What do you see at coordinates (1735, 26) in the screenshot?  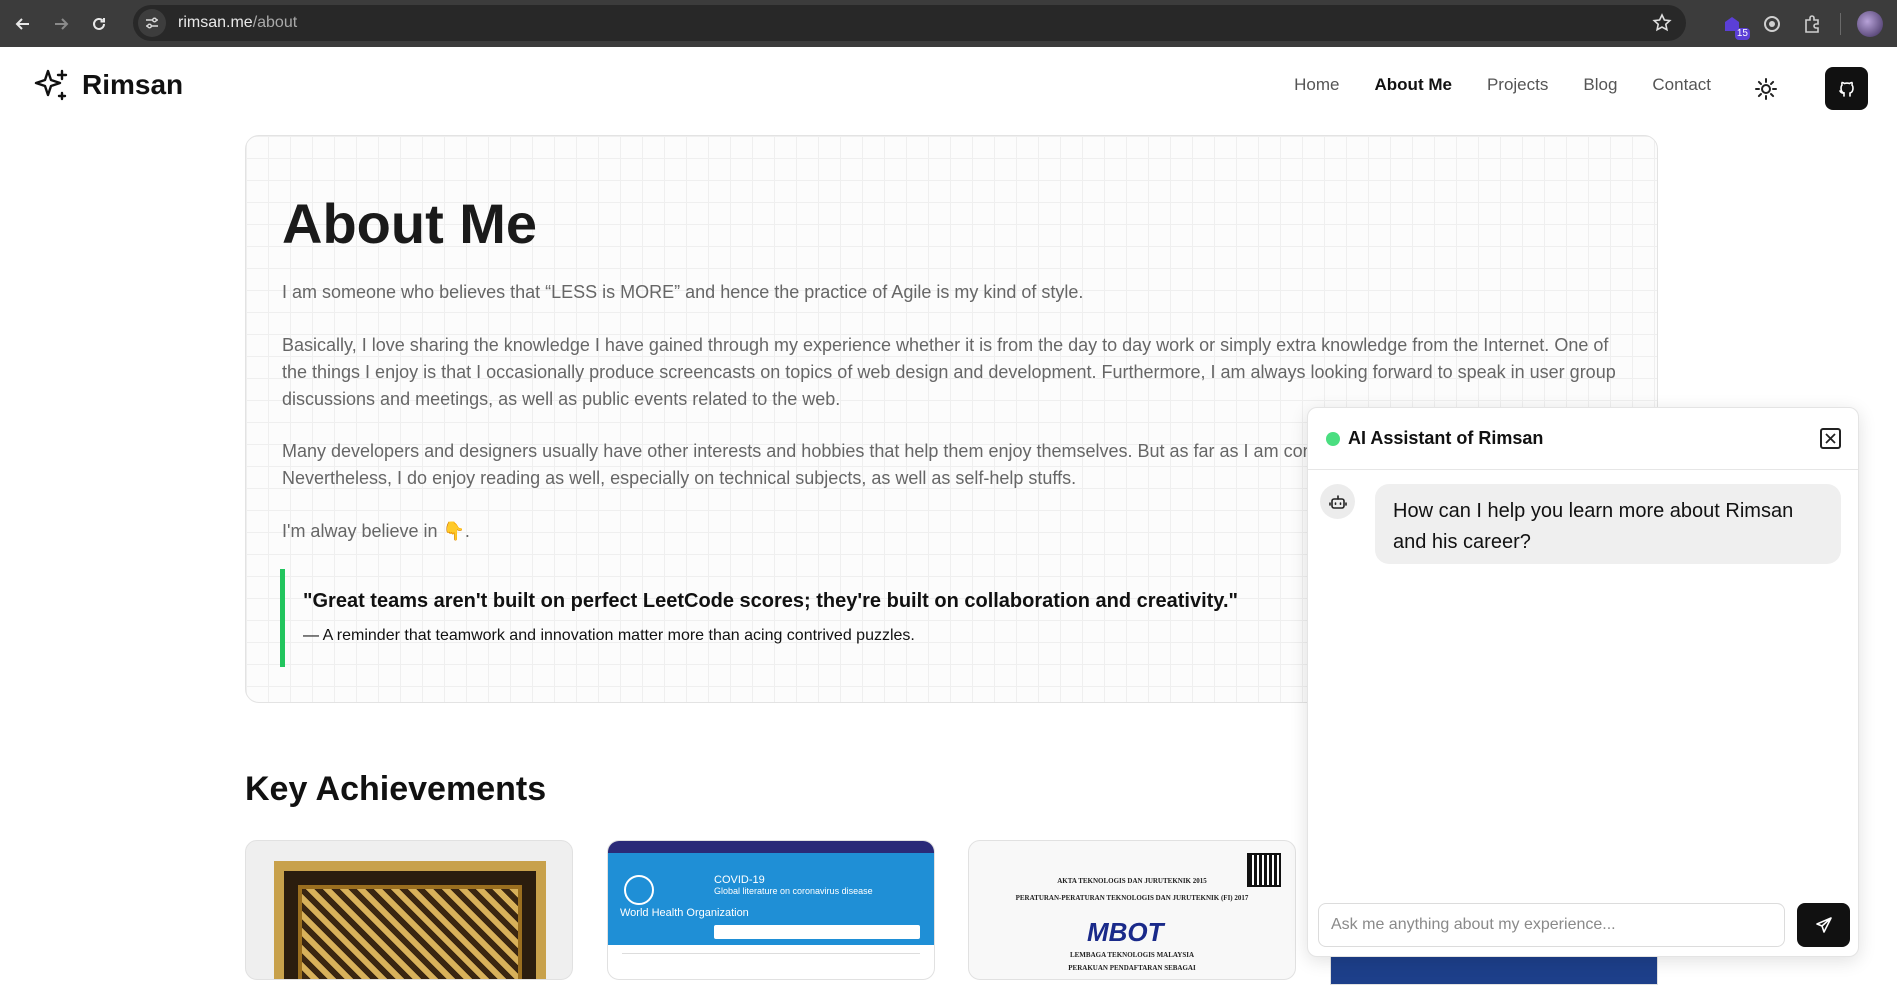 I see `extension-icon: 15` at bounding box center [1735, 26].